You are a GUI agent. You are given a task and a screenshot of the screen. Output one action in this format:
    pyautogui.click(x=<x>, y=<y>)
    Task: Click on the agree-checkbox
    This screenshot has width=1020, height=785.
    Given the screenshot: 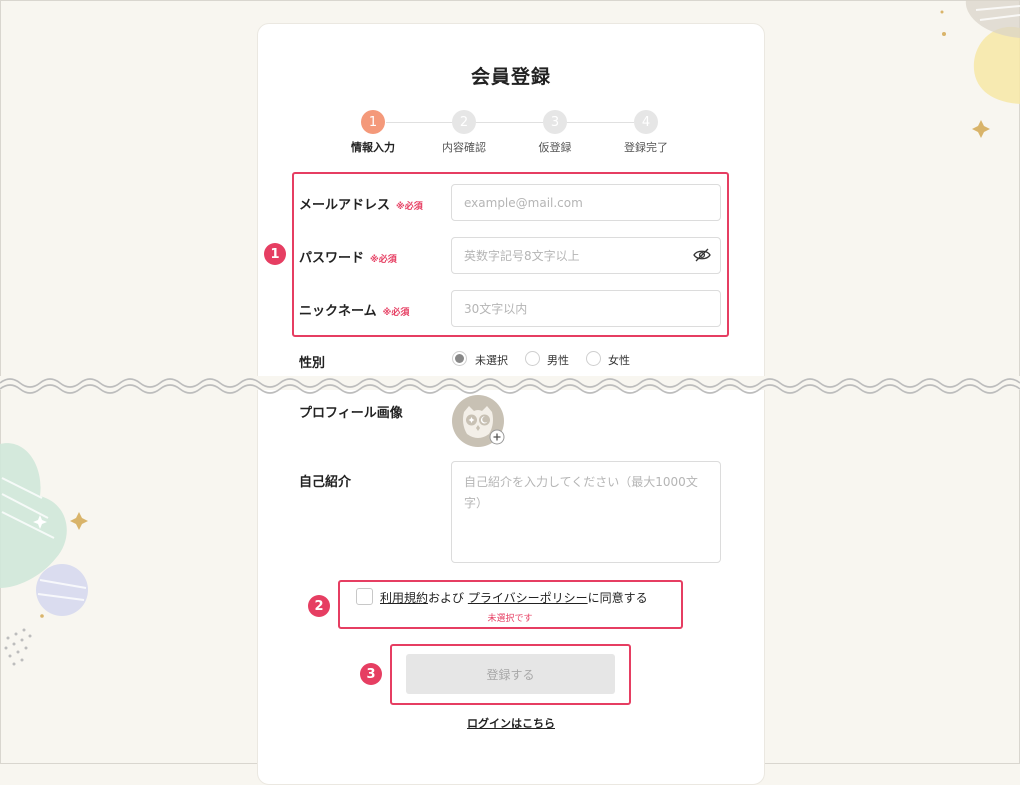 What is the action you would take?
    pyautogui.click(x=364, y=596)
    